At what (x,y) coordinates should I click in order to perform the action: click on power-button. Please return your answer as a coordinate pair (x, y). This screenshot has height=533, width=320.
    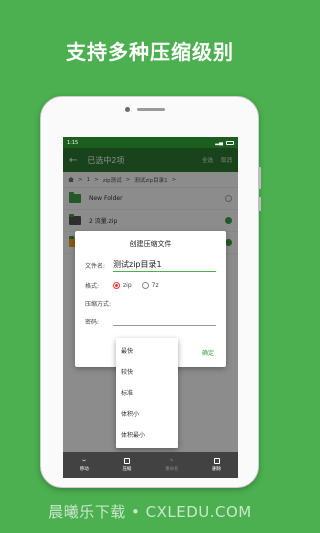
    Looking at the image, I should click on (259, 204).